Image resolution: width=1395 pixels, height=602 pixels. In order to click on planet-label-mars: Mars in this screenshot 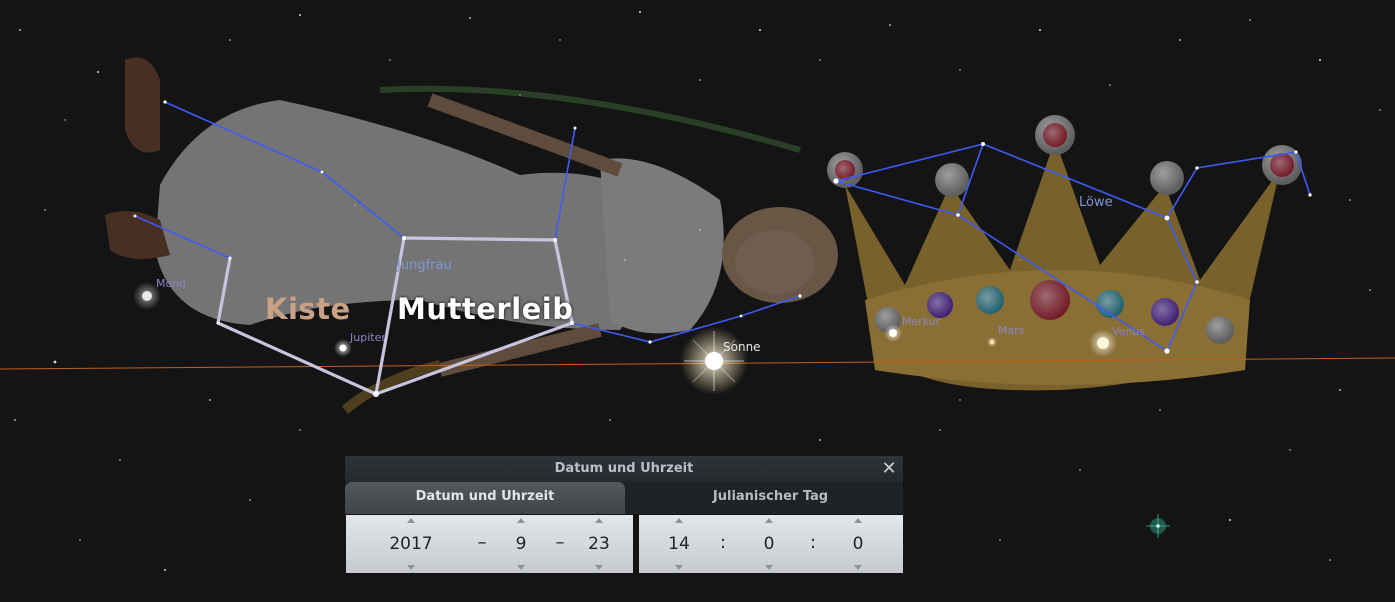, I will do `click(1011, 330)`.